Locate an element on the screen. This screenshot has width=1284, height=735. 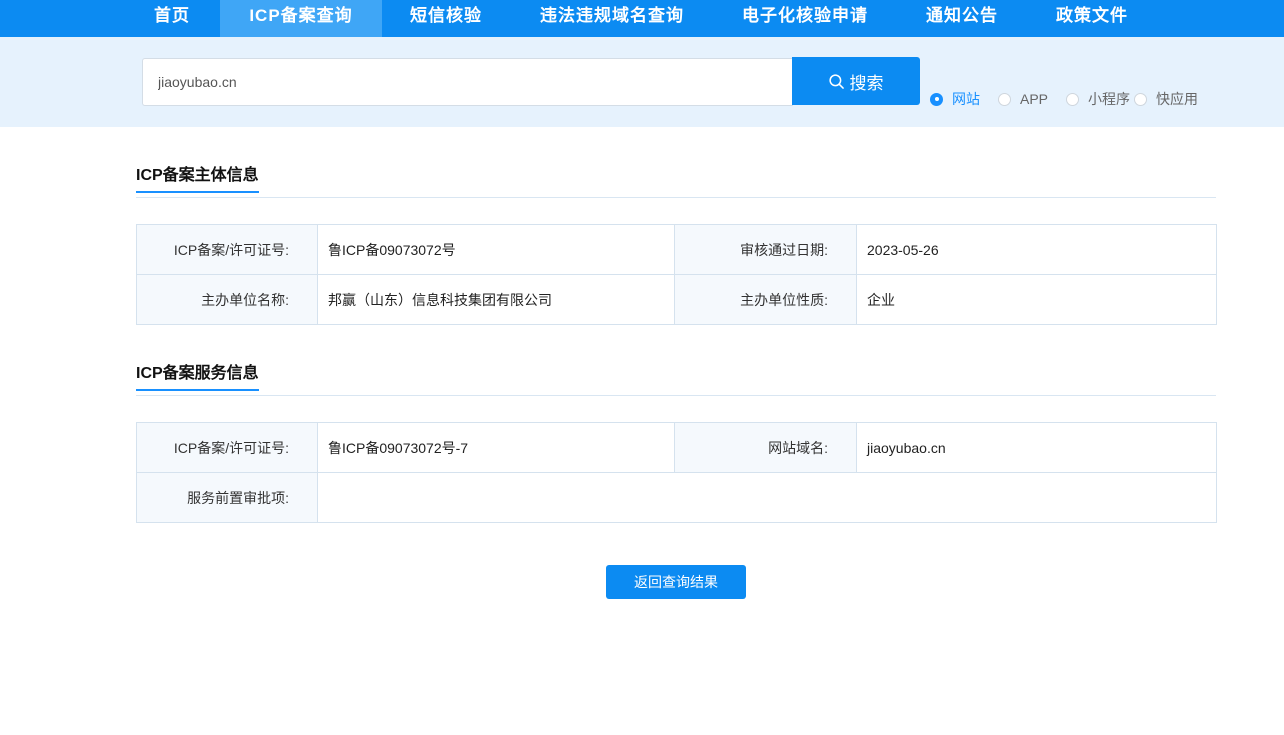
nav-item-illegal-domain-query: 违法违规域名查询 is located at coordinates (612, 18).